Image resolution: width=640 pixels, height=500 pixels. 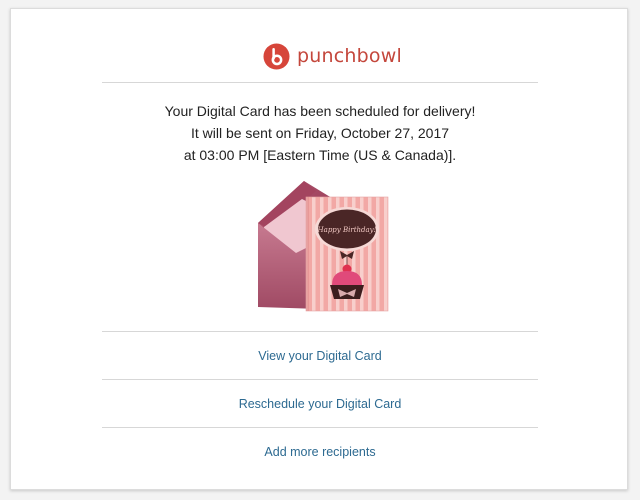 What do you see at coordinates (347, 230) in the screenshot?
I see `card-inscription: Happy Birthday!` at bounding box center [347, 230].